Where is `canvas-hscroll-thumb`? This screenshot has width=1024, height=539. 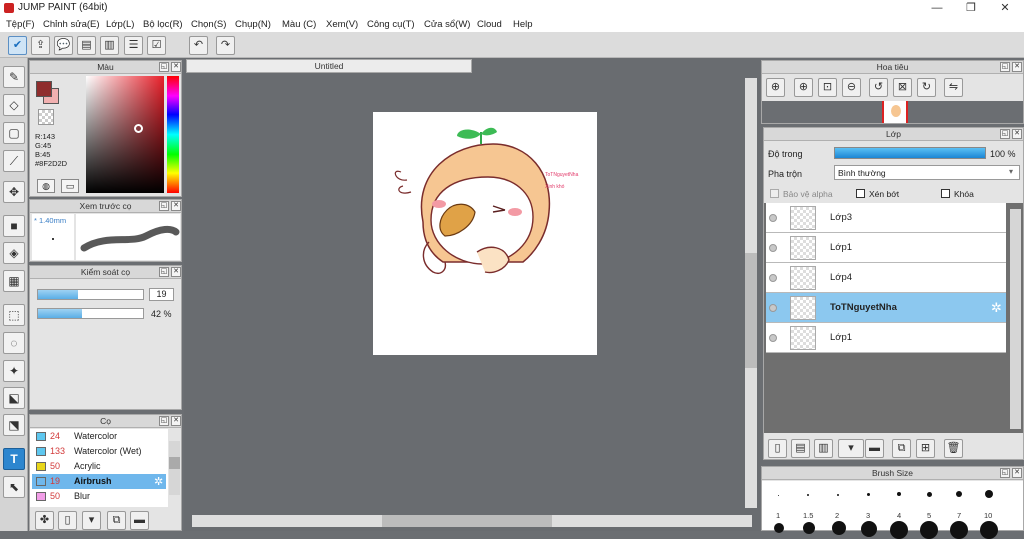 canvas-hscroll-thumb is located at coordinates (467, 521).